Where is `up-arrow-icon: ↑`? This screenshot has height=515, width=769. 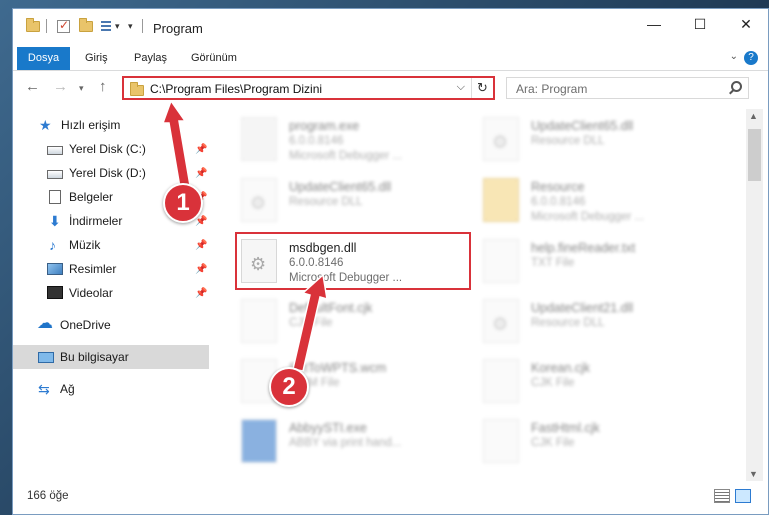 up-arrow-icon: ↑ is located at coordinates (103, 86).